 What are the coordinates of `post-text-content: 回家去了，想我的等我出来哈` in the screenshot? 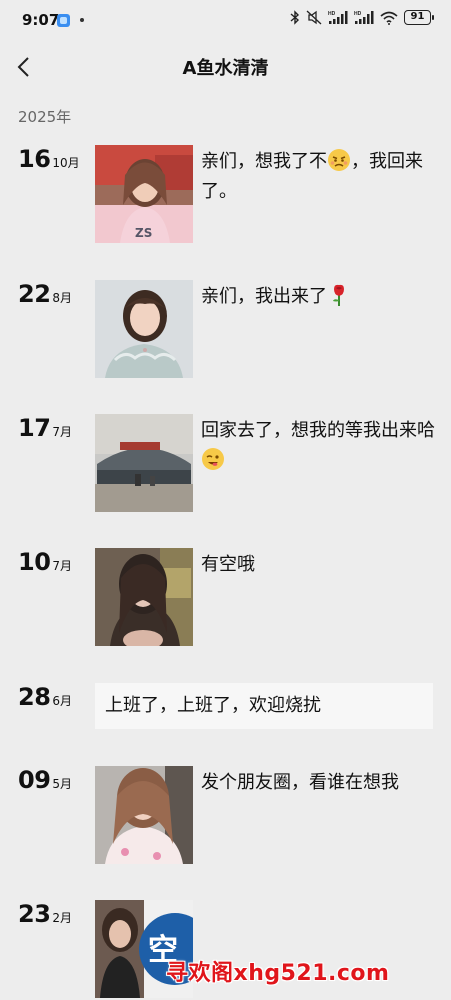 It's located at (318, 430).